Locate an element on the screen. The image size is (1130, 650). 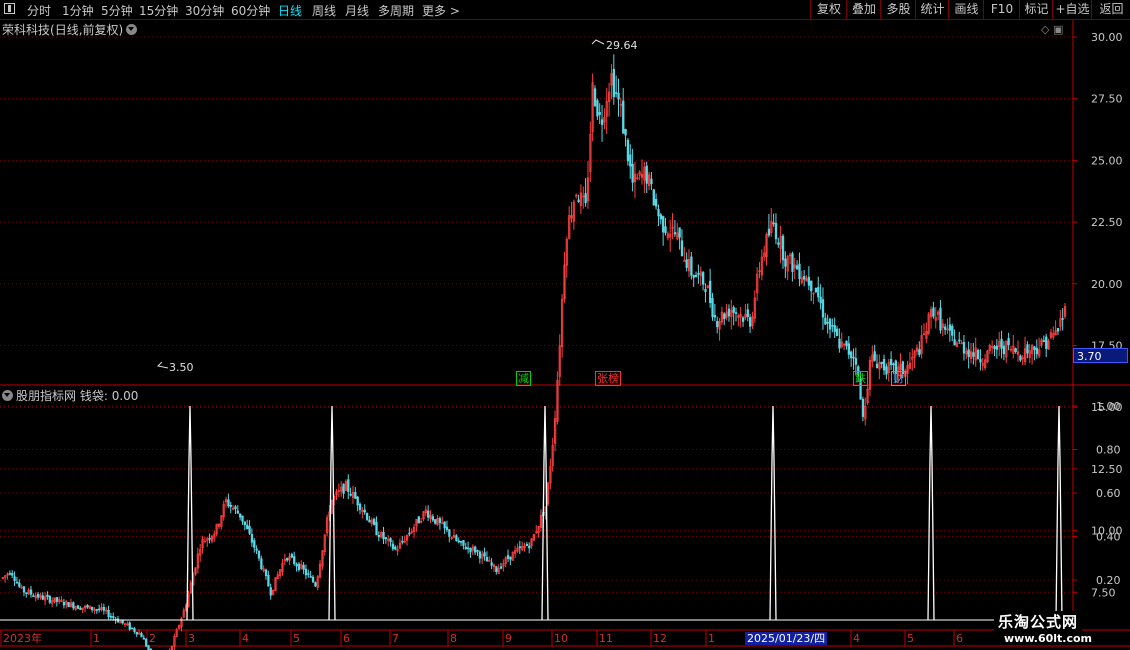
time-axis-label: 12 is located at coordinates (660, 638).